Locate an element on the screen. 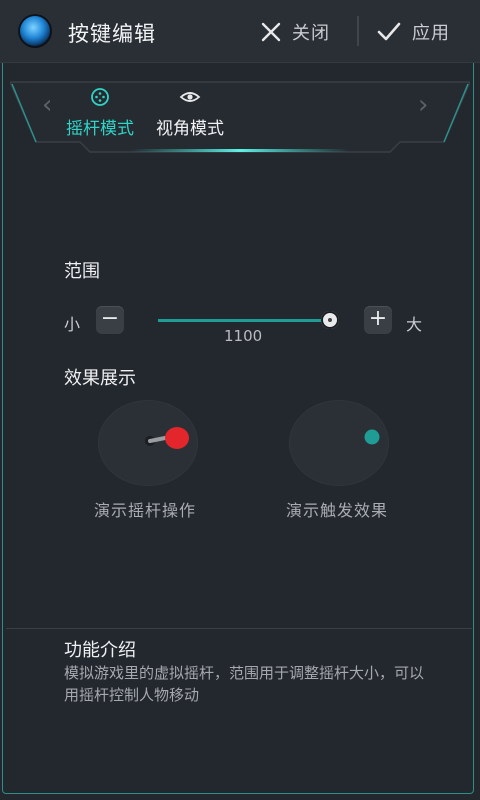 This screenshot has height=800, width=480. intro-title: 功能介绍 is located at coordinates (100, 650).